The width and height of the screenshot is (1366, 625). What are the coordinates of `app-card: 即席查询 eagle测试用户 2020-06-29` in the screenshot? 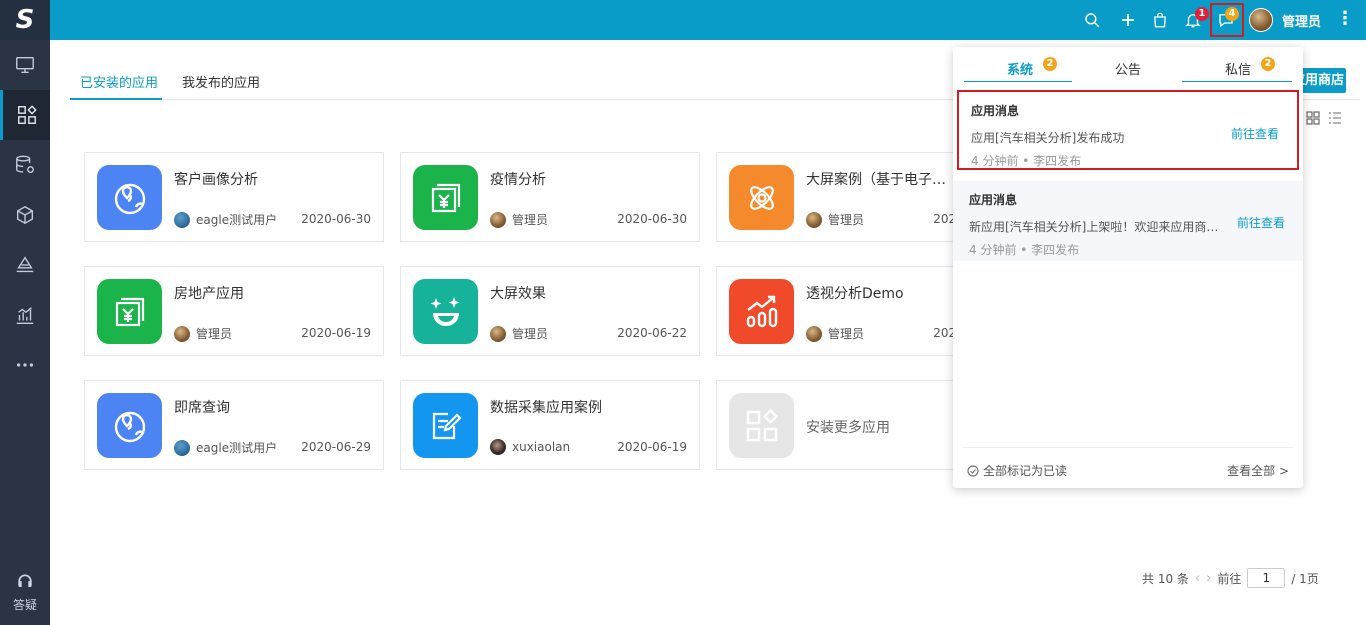 It's located at (234, 425).